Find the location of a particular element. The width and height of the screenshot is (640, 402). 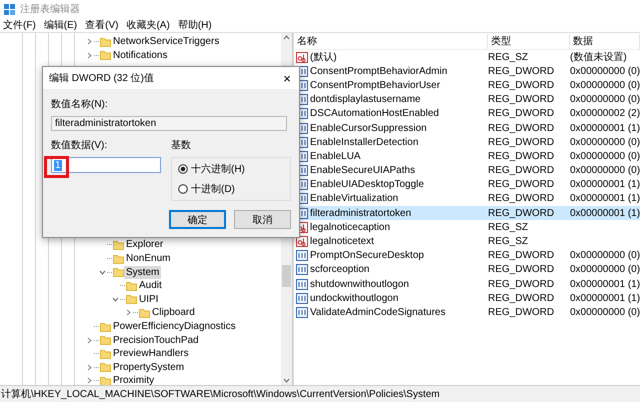

value-data: 0x00000002 (2) is located at coordinates (605, 114).